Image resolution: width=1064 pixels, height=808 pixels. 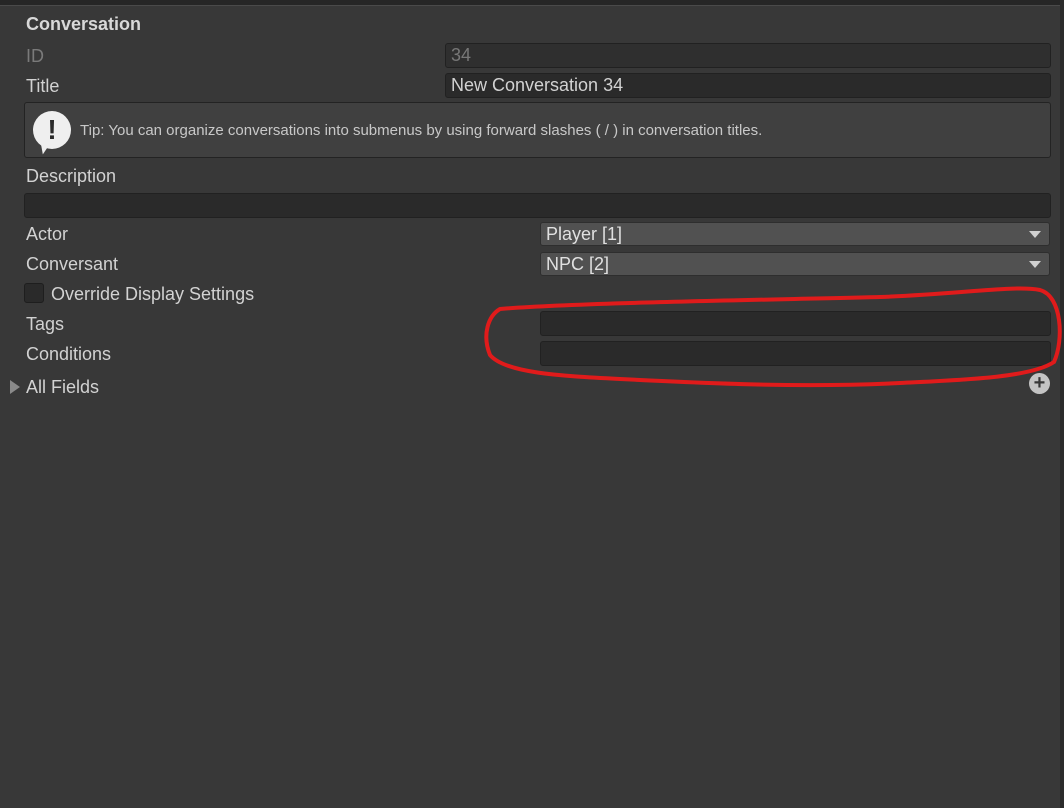 I want to click on actor-dropdown-value: Player [1], so click(x=584, y=234).